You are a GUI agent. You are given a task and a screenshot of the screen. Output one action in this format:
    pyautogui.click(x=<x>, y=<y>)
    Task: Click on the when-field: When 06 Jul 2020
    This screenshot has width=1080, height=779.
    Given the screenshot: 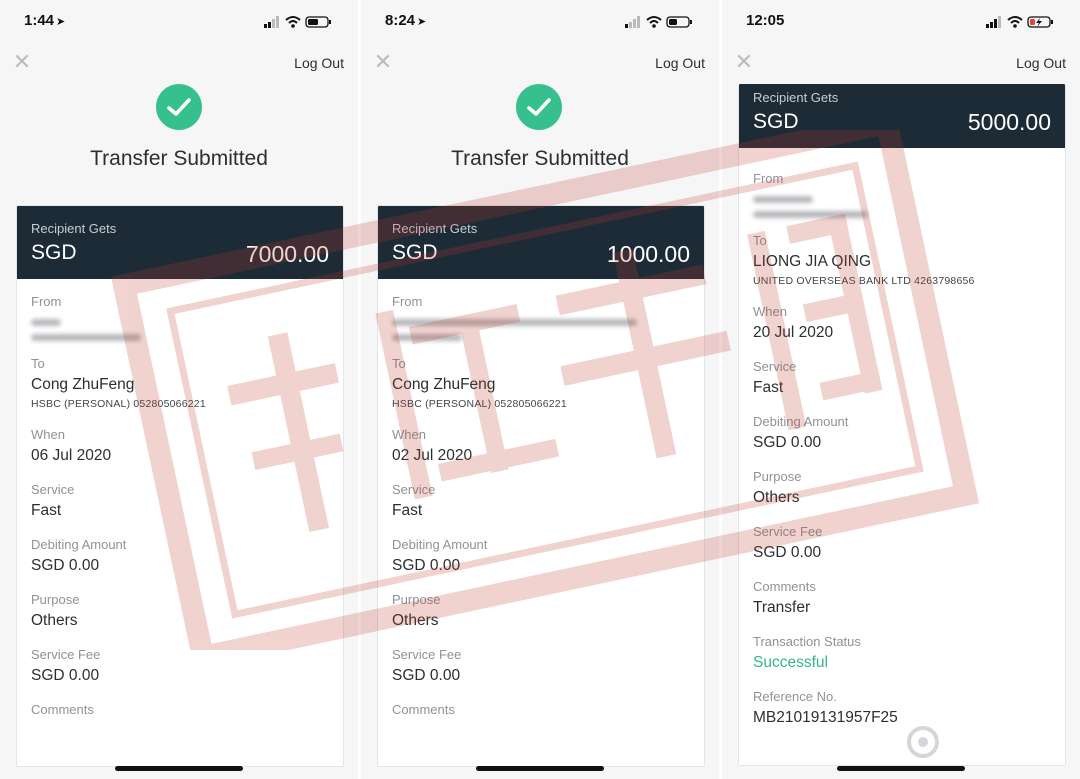 What is the action you would take?
    pyautogui.click(x=180, y=446)
    